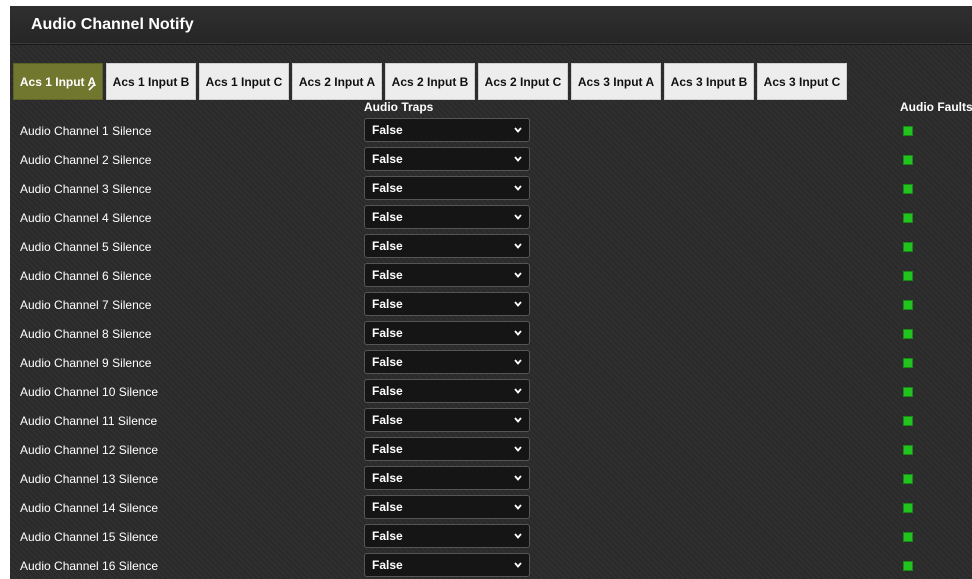 This screenshot has width=972, height=579. Describe the element at coordinates (89, 421) in the screenshot. I see `channel-label: Audio Channel 11 Silence` at that location.